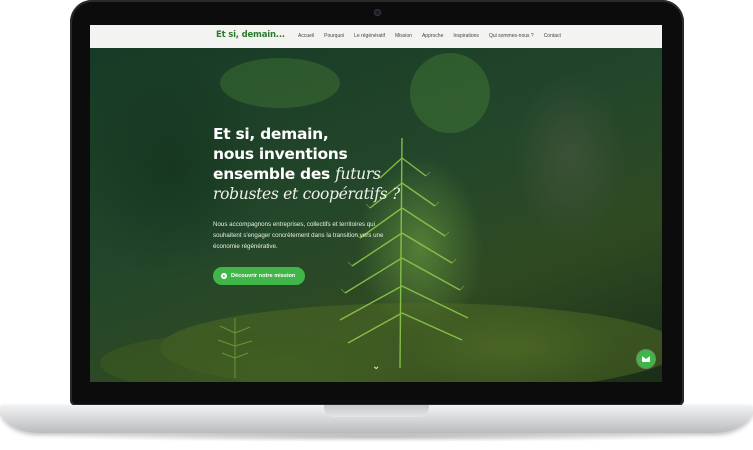 Image resolution: width=753 pixels, height=450 pixels. I want to click on hero-title-prefix: ensemble des, so click(271, 174).